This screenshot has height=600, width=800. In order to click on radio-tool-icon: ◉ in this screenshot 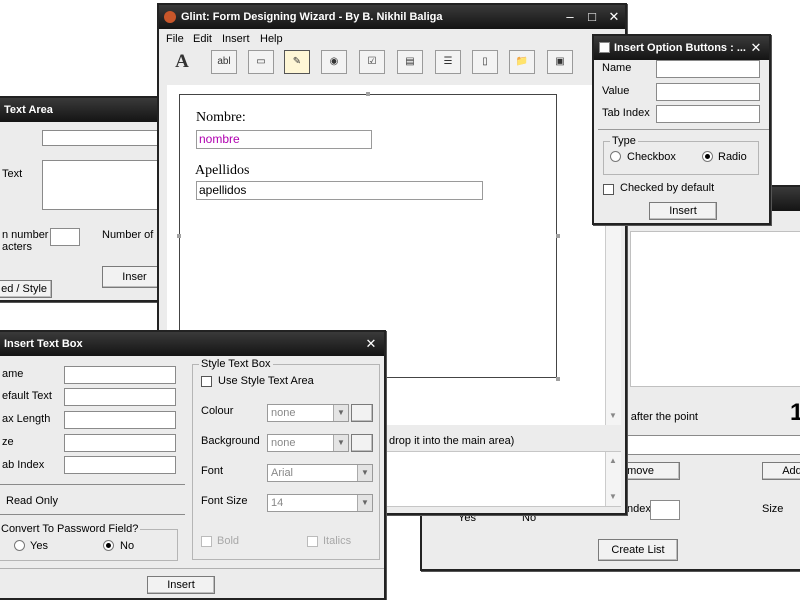, I will do `click(334, 62)`.